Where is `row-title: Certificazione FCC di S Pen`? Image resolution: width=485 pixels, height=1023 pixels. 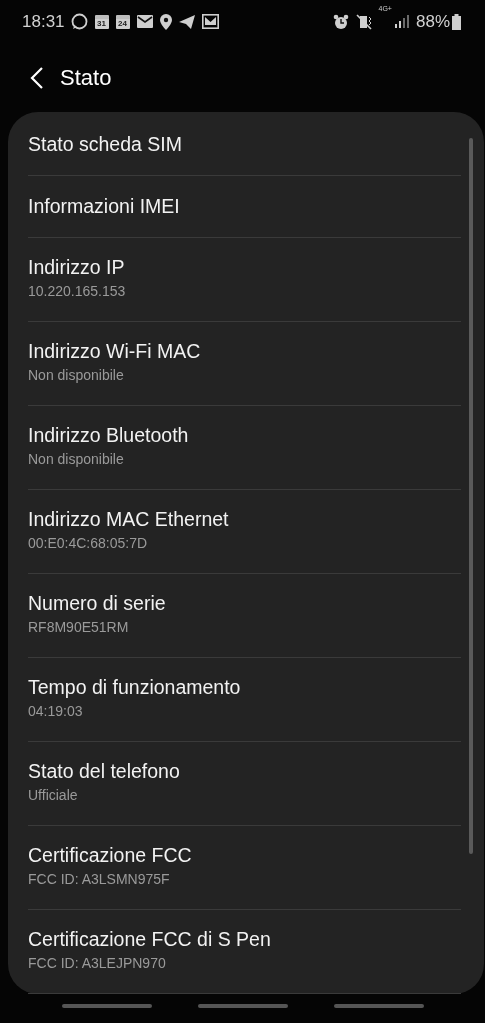 row-title: Certificazione FCC di S Pen is located at coordinates (149, 939).